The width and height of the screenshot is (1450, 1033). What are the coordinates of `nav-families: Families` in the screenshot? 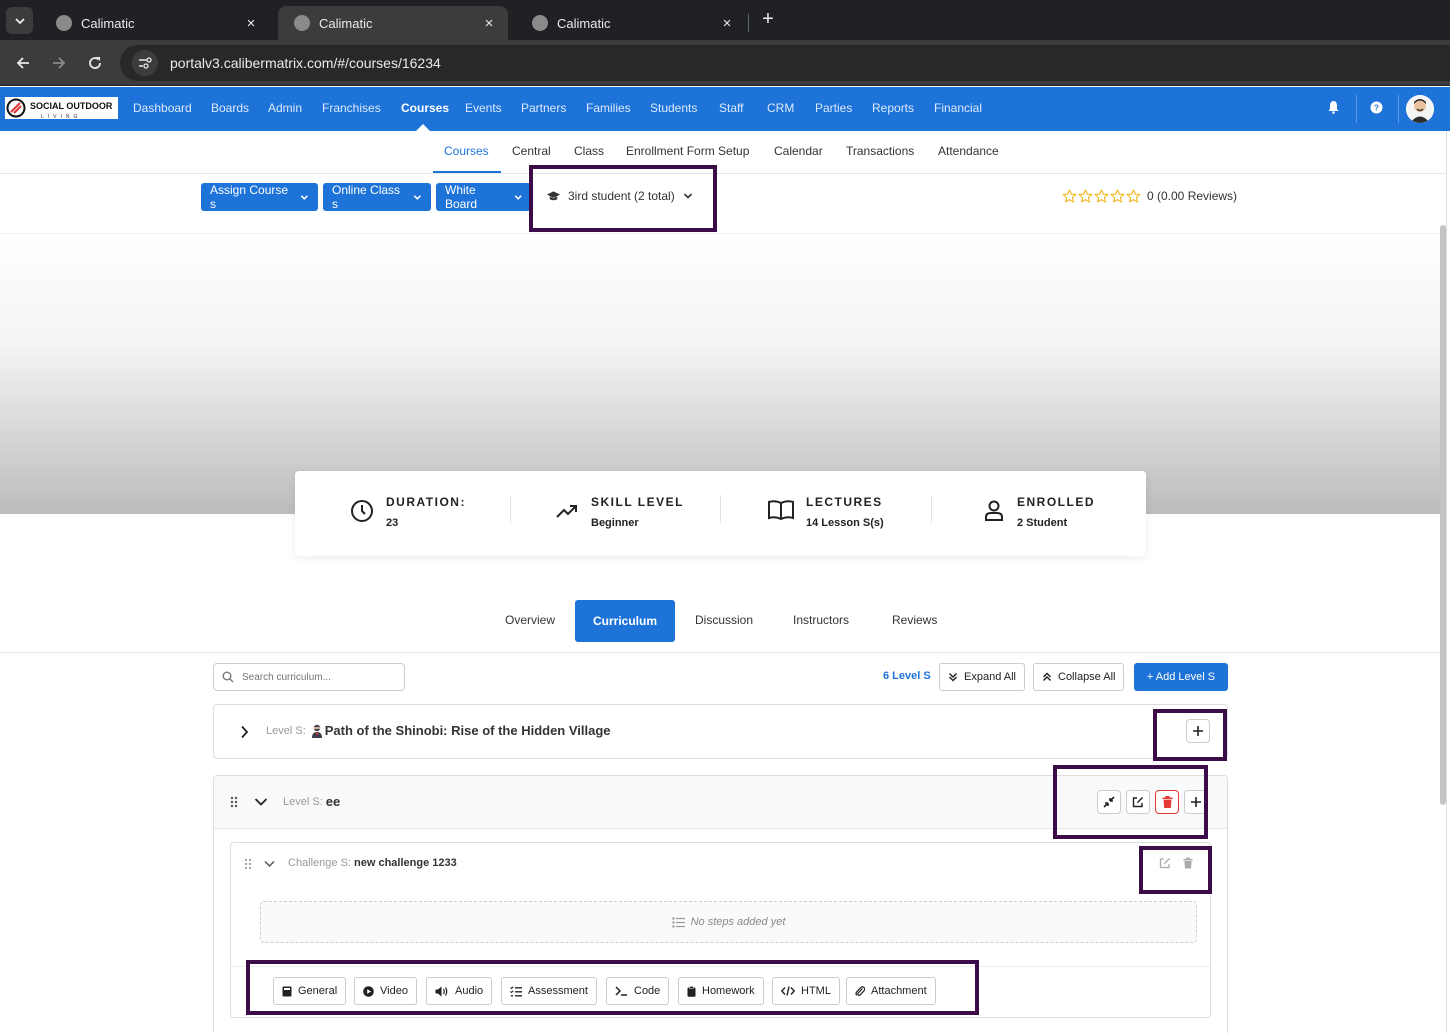 It's located at (608, 108).